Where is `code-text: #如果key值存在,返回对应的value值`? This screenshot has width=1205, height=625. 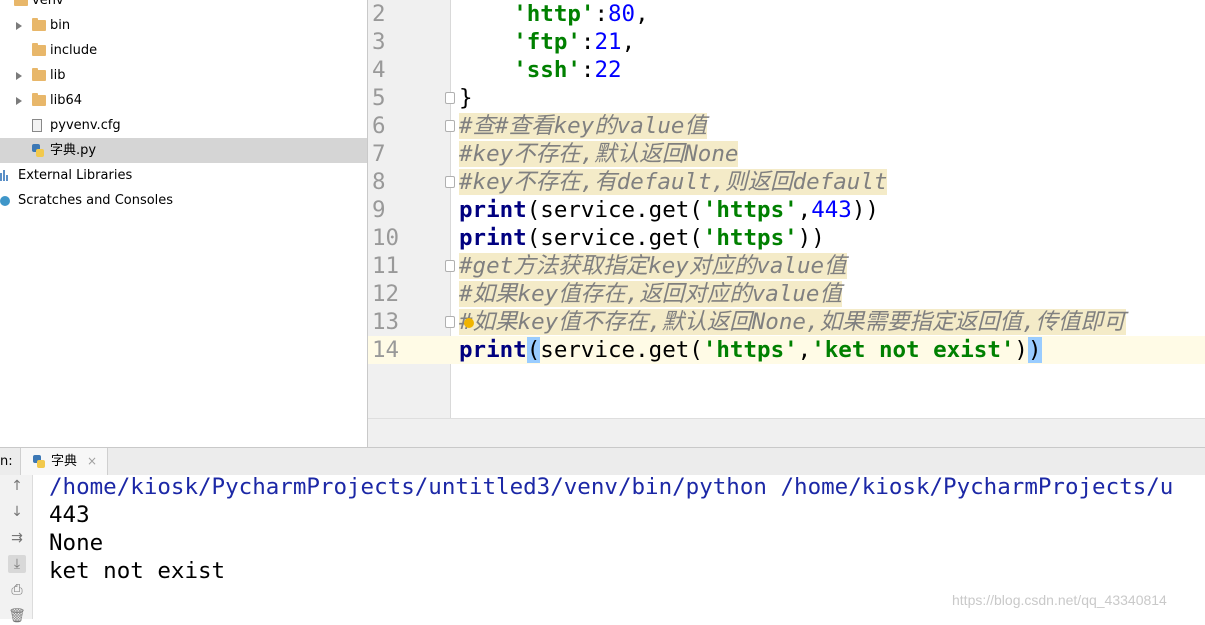 code-text: #如果key值存在,返回对应的value值 is located at coordinates (650, 294).